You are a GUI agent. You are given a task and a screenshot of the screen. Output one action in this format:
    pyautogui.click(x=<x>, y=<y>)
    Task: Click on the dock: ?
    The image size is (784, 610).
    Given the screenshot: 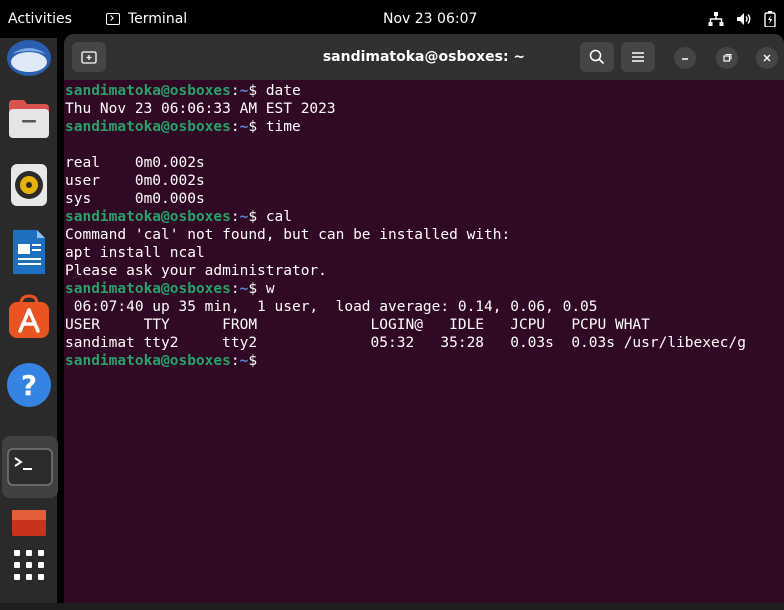 What is the action you would take?
    pyautogui.click(x=29, y=324)
    